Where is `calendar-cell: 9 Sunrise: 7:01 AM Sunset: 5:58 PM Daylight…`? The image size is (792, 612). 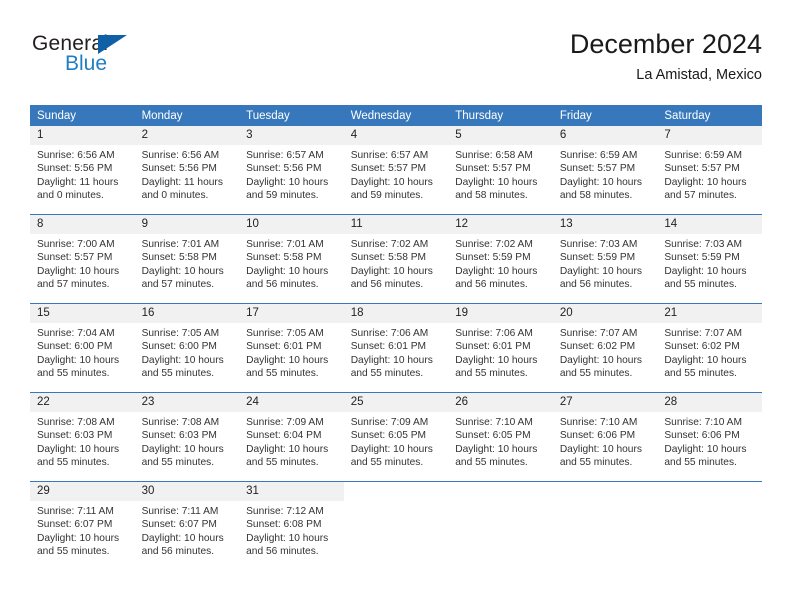 calendar-cell: 9 Sunrise: 7:01 AM Sunset: 5:58 PM Daylight… is located at coordinates (187, 259).